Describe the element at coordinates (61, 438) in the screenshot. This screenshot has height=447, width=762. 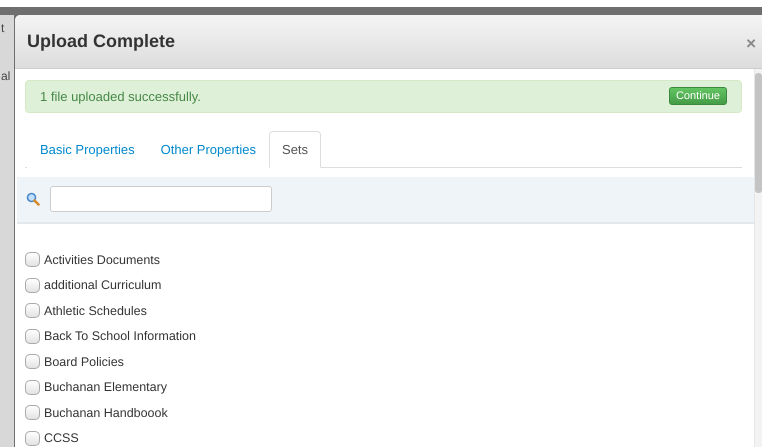
I see `set-label: CCSS` at that location.